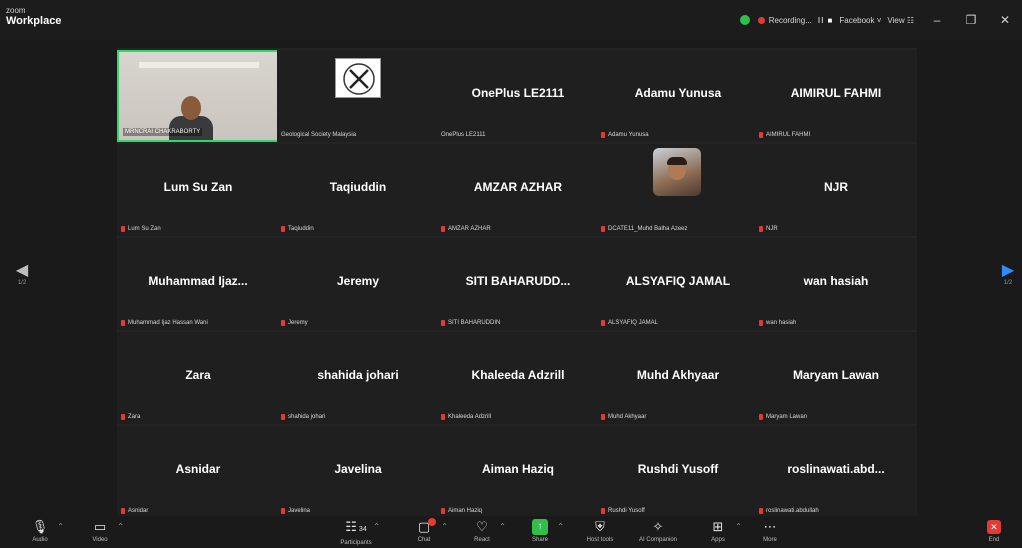 Image resolution: width=1022 pixels, height=548 pixels. I want to click on chat-button: ▢ ⌃ Chat, so click(424, 531).